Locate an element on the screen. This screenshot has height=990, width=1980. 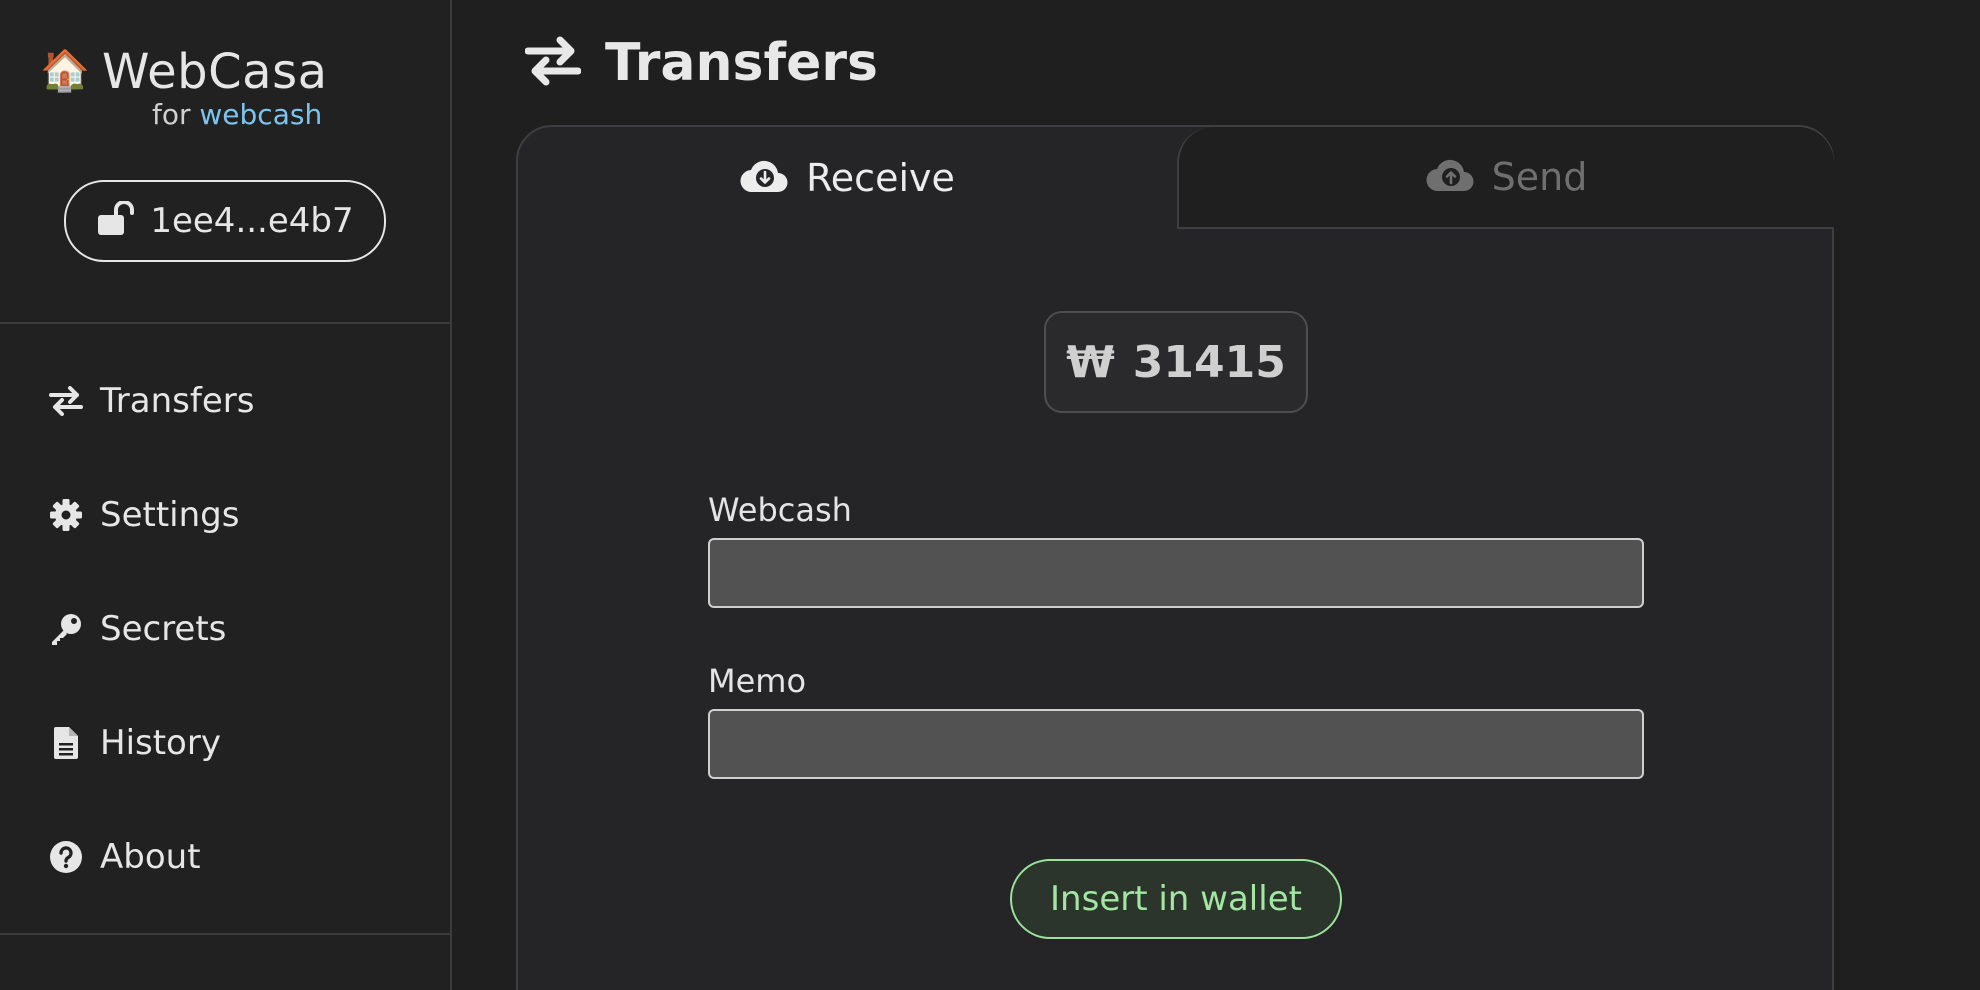
sidebar-item-transfers: Transfers is located at coordinates (151, 401).